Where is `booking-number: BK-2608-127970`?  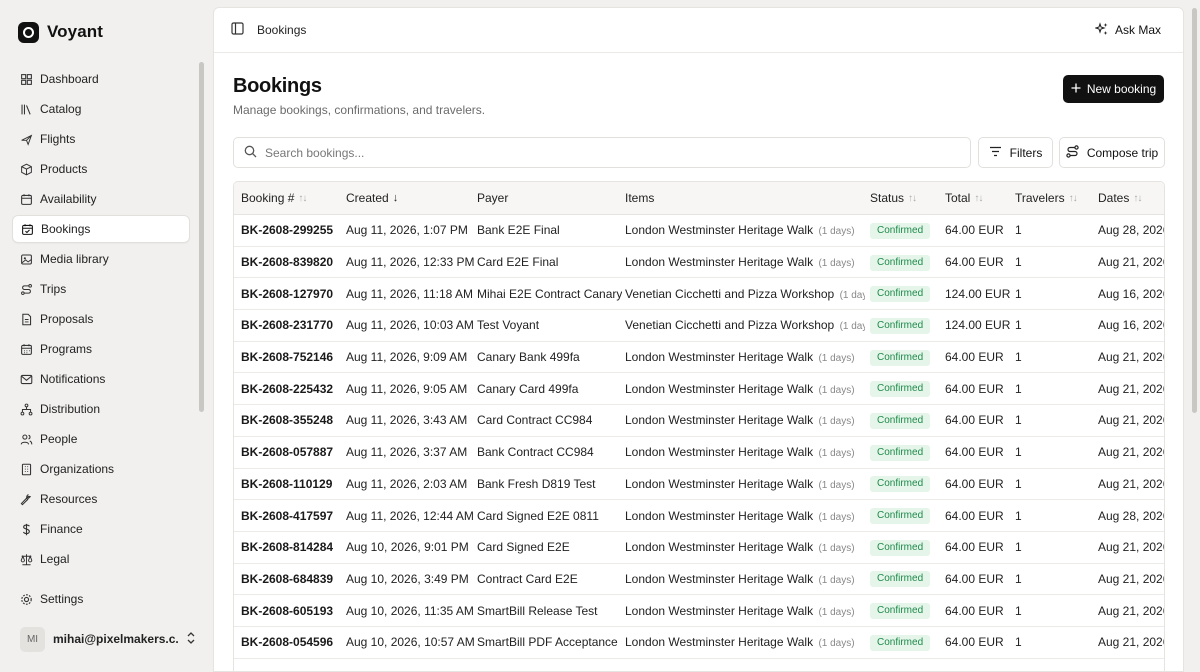
booking-number: BK-2608-127970 is located at coordinates (287, 294).